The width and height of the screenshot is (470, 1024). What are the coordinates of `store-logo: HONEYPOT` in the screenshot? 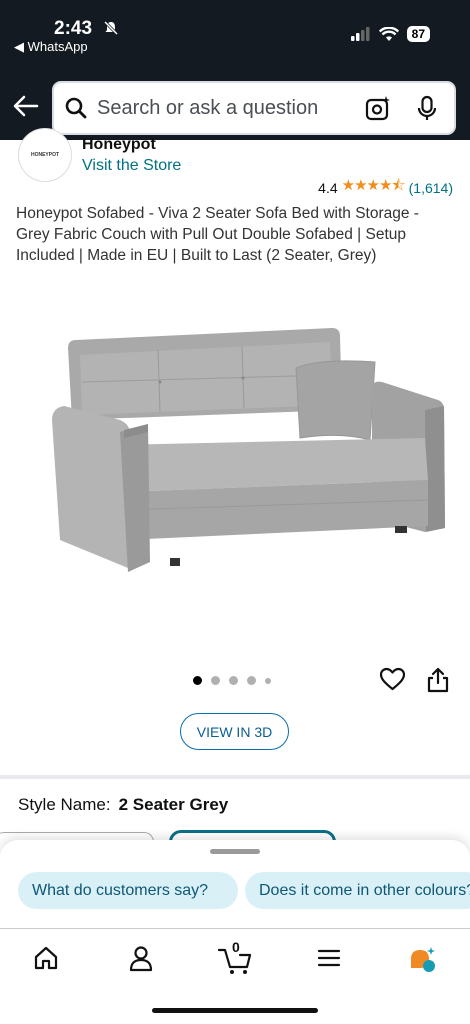 It's located at (45, 155).